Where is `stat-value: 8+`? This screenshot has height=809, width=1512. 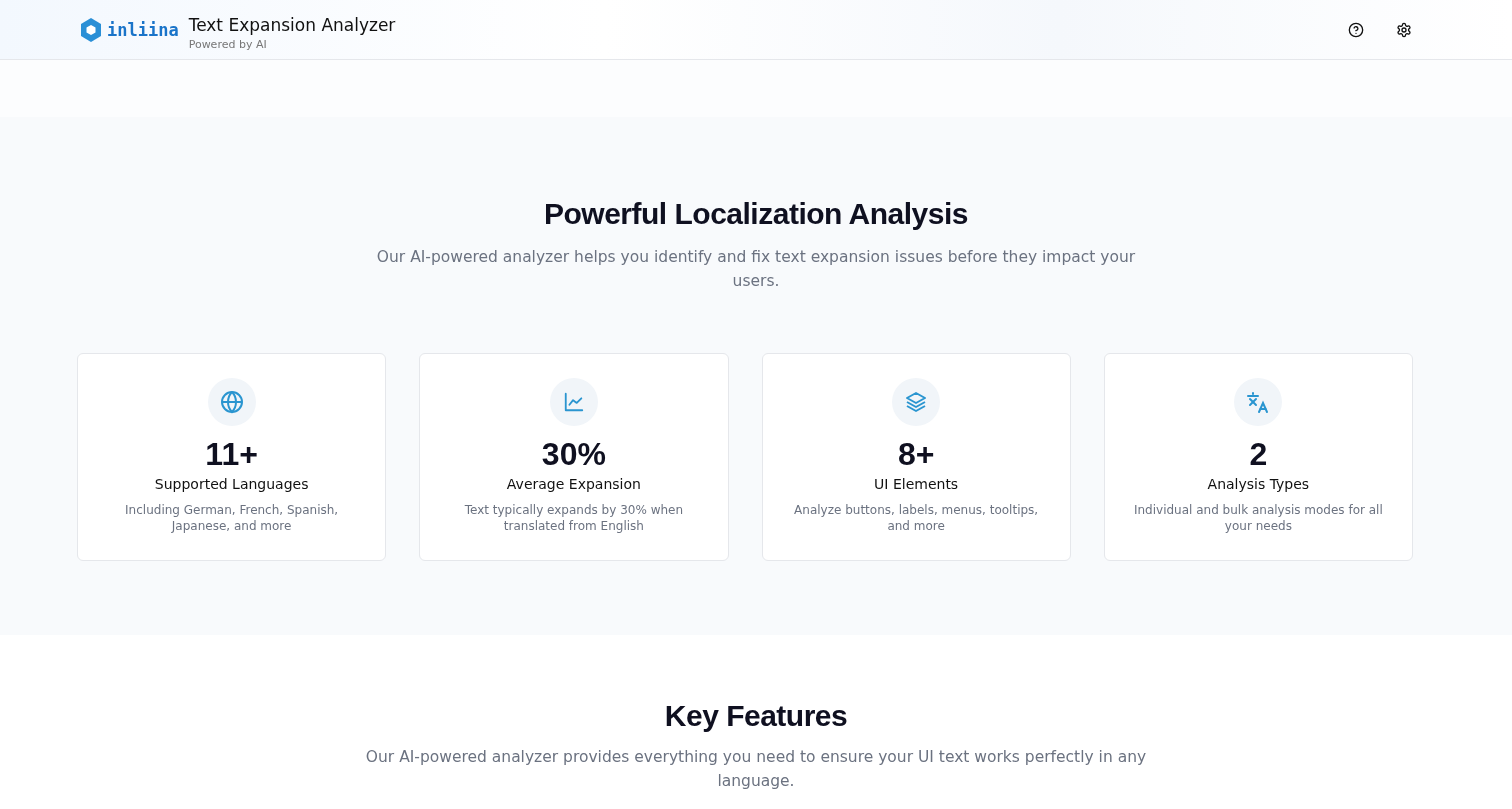
stat-value: 8+ is located at coordinates (916, 454).